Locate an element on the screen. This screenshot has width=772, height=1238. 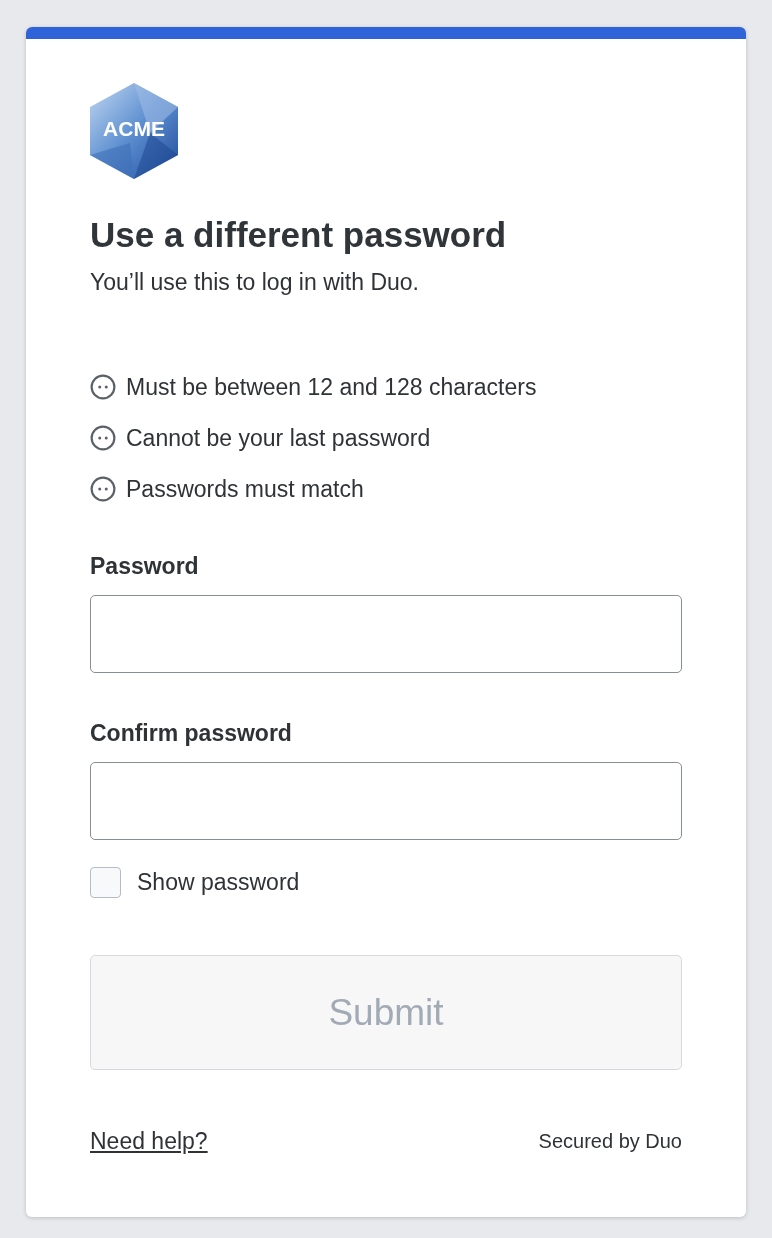
subtitle-text: You’ll use this to log in with Duo. is located at coordinates (255, 282).